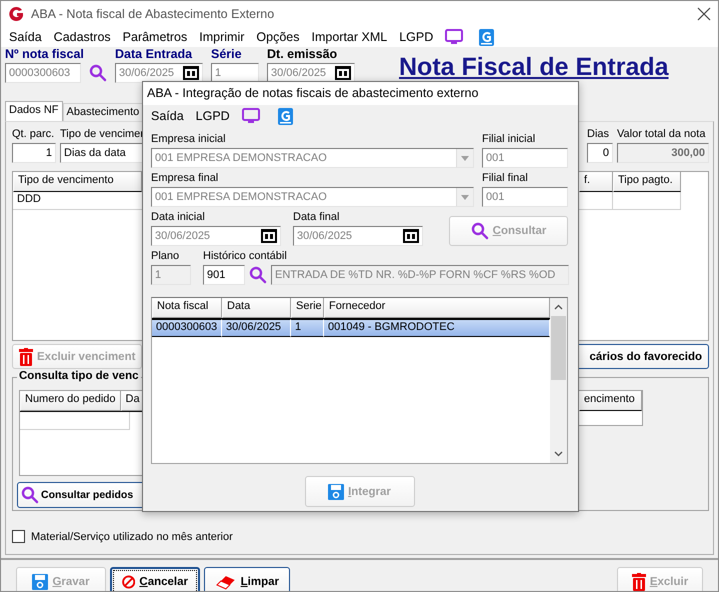 Image resolution: width=719 pixels, height=592 pixels. I want to click on column-header: Tipo de vencimento, so click(77, 182).